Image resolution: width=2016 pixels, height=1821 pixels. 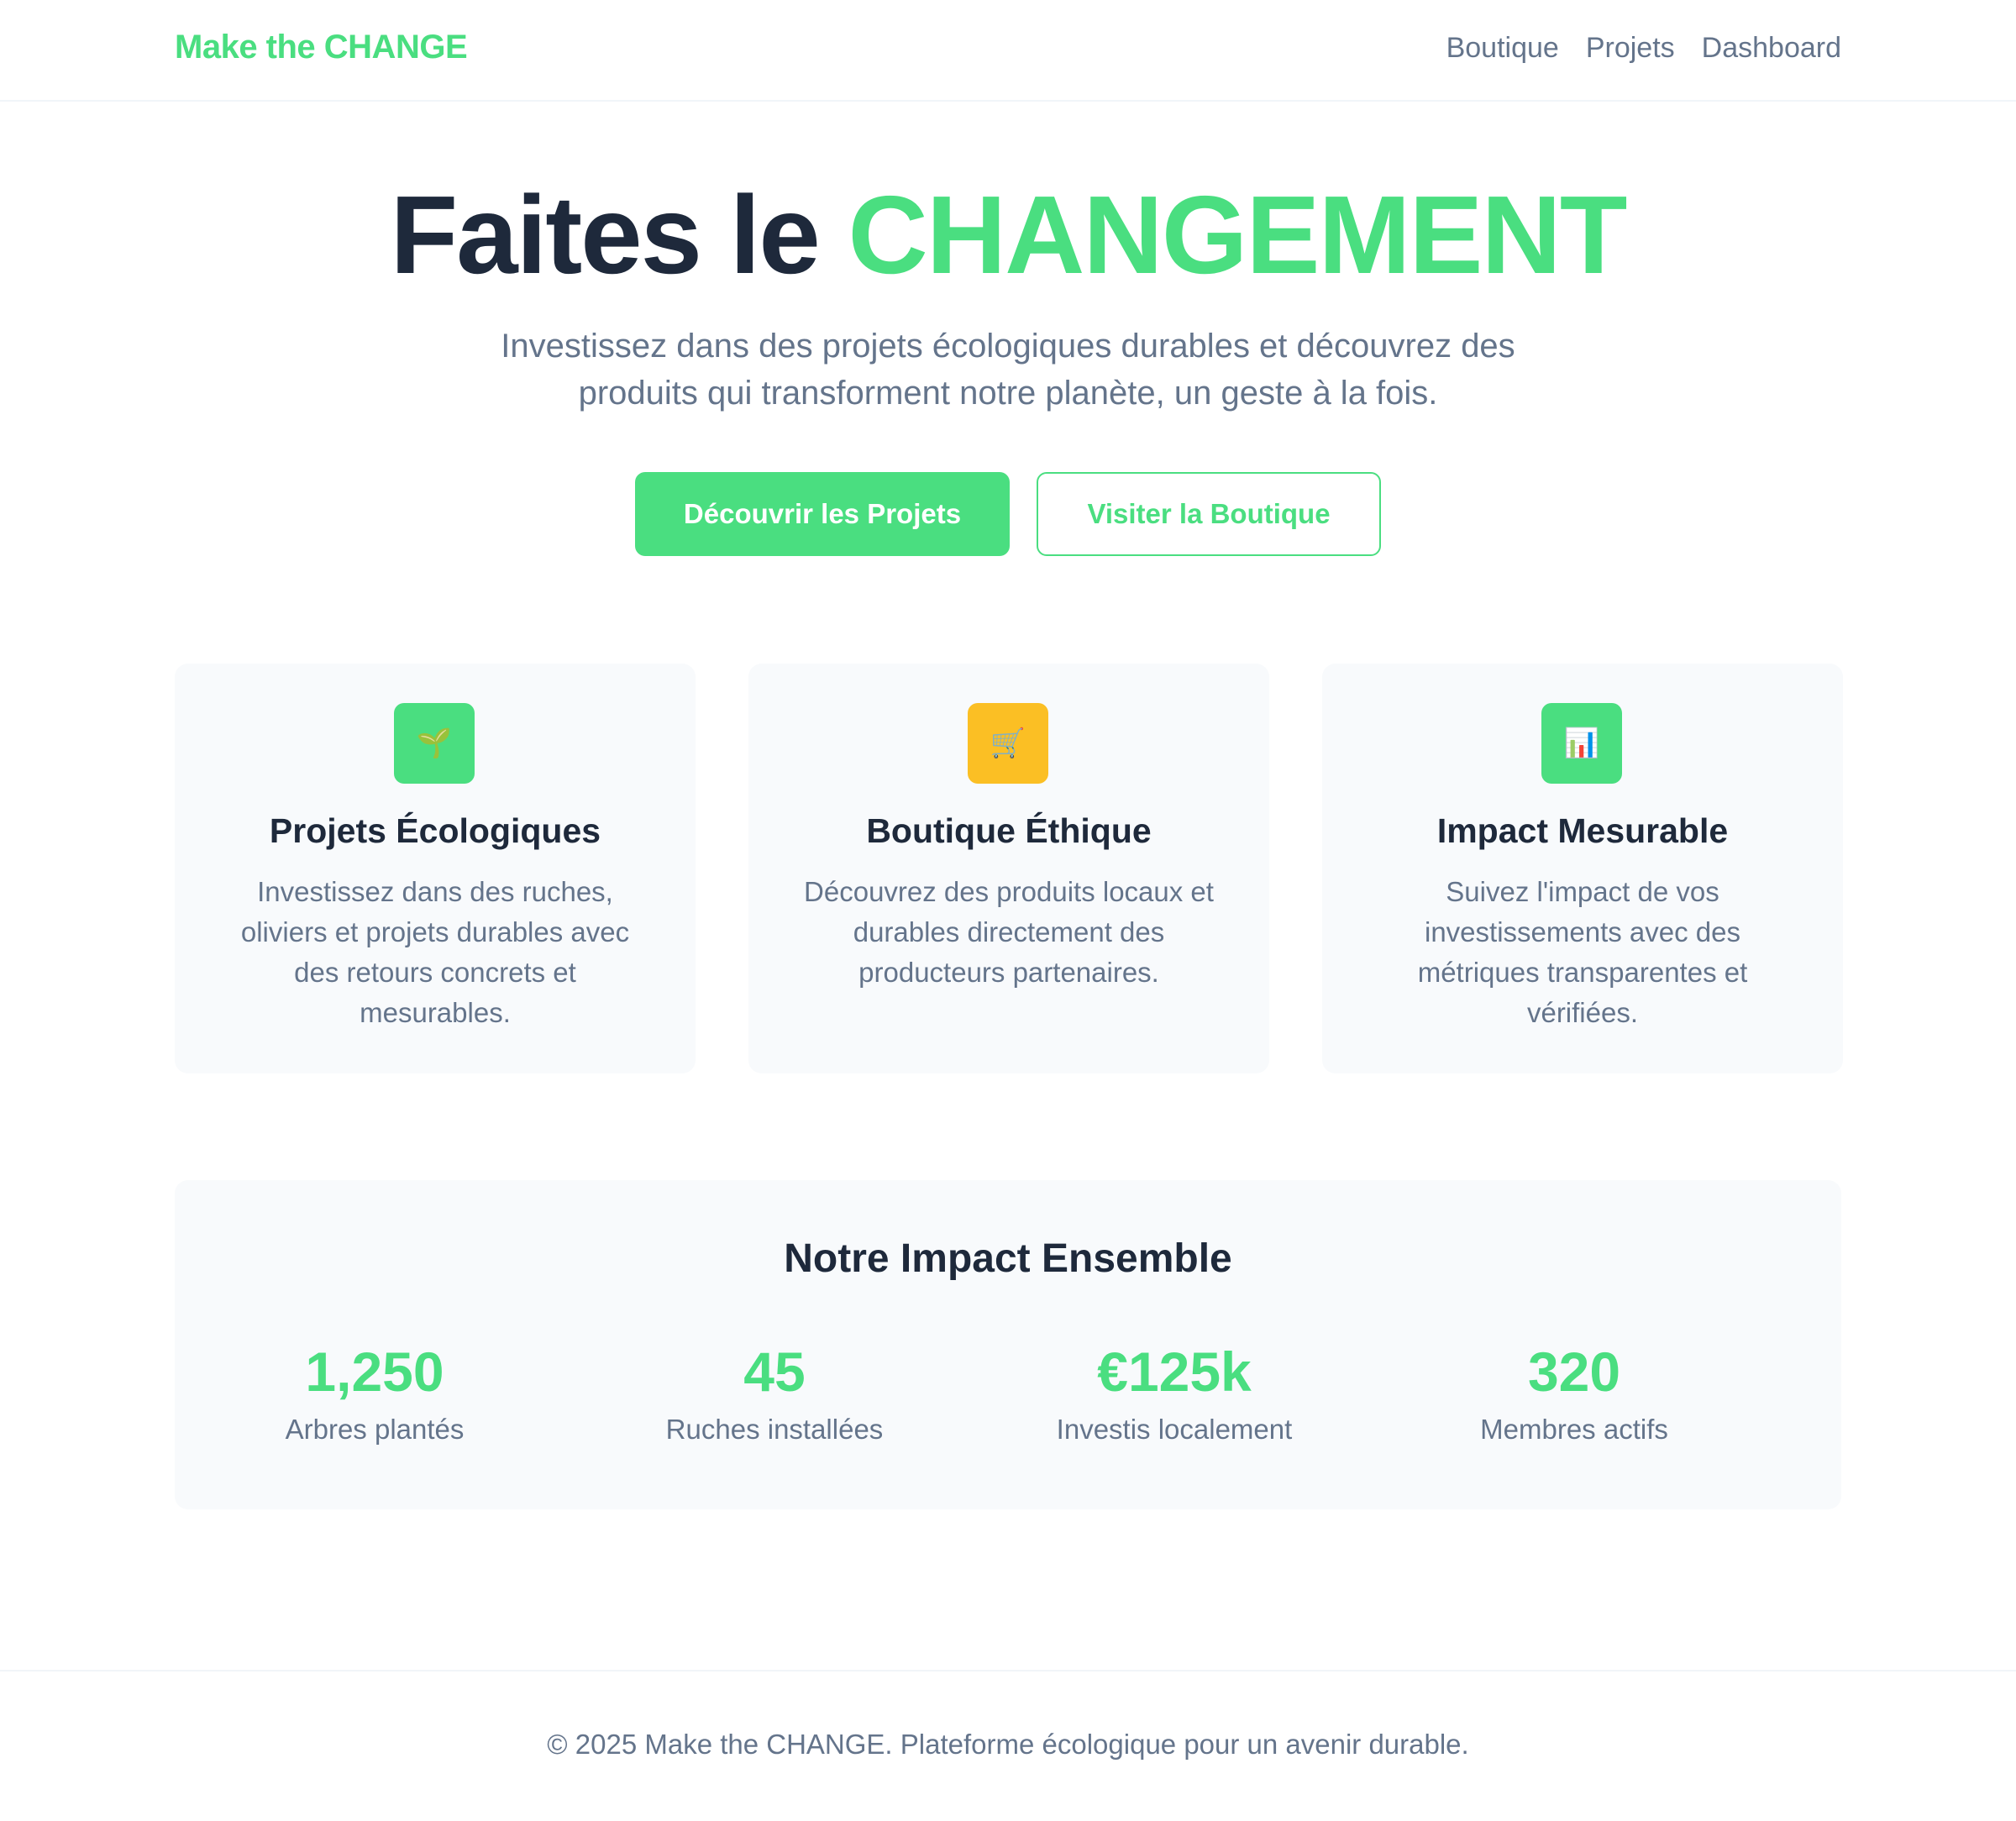 What do you see at coordinates (321, 48) in the screenshot?
I see `site-logo: Make the CHANGE` at bounding box center [321, 48].